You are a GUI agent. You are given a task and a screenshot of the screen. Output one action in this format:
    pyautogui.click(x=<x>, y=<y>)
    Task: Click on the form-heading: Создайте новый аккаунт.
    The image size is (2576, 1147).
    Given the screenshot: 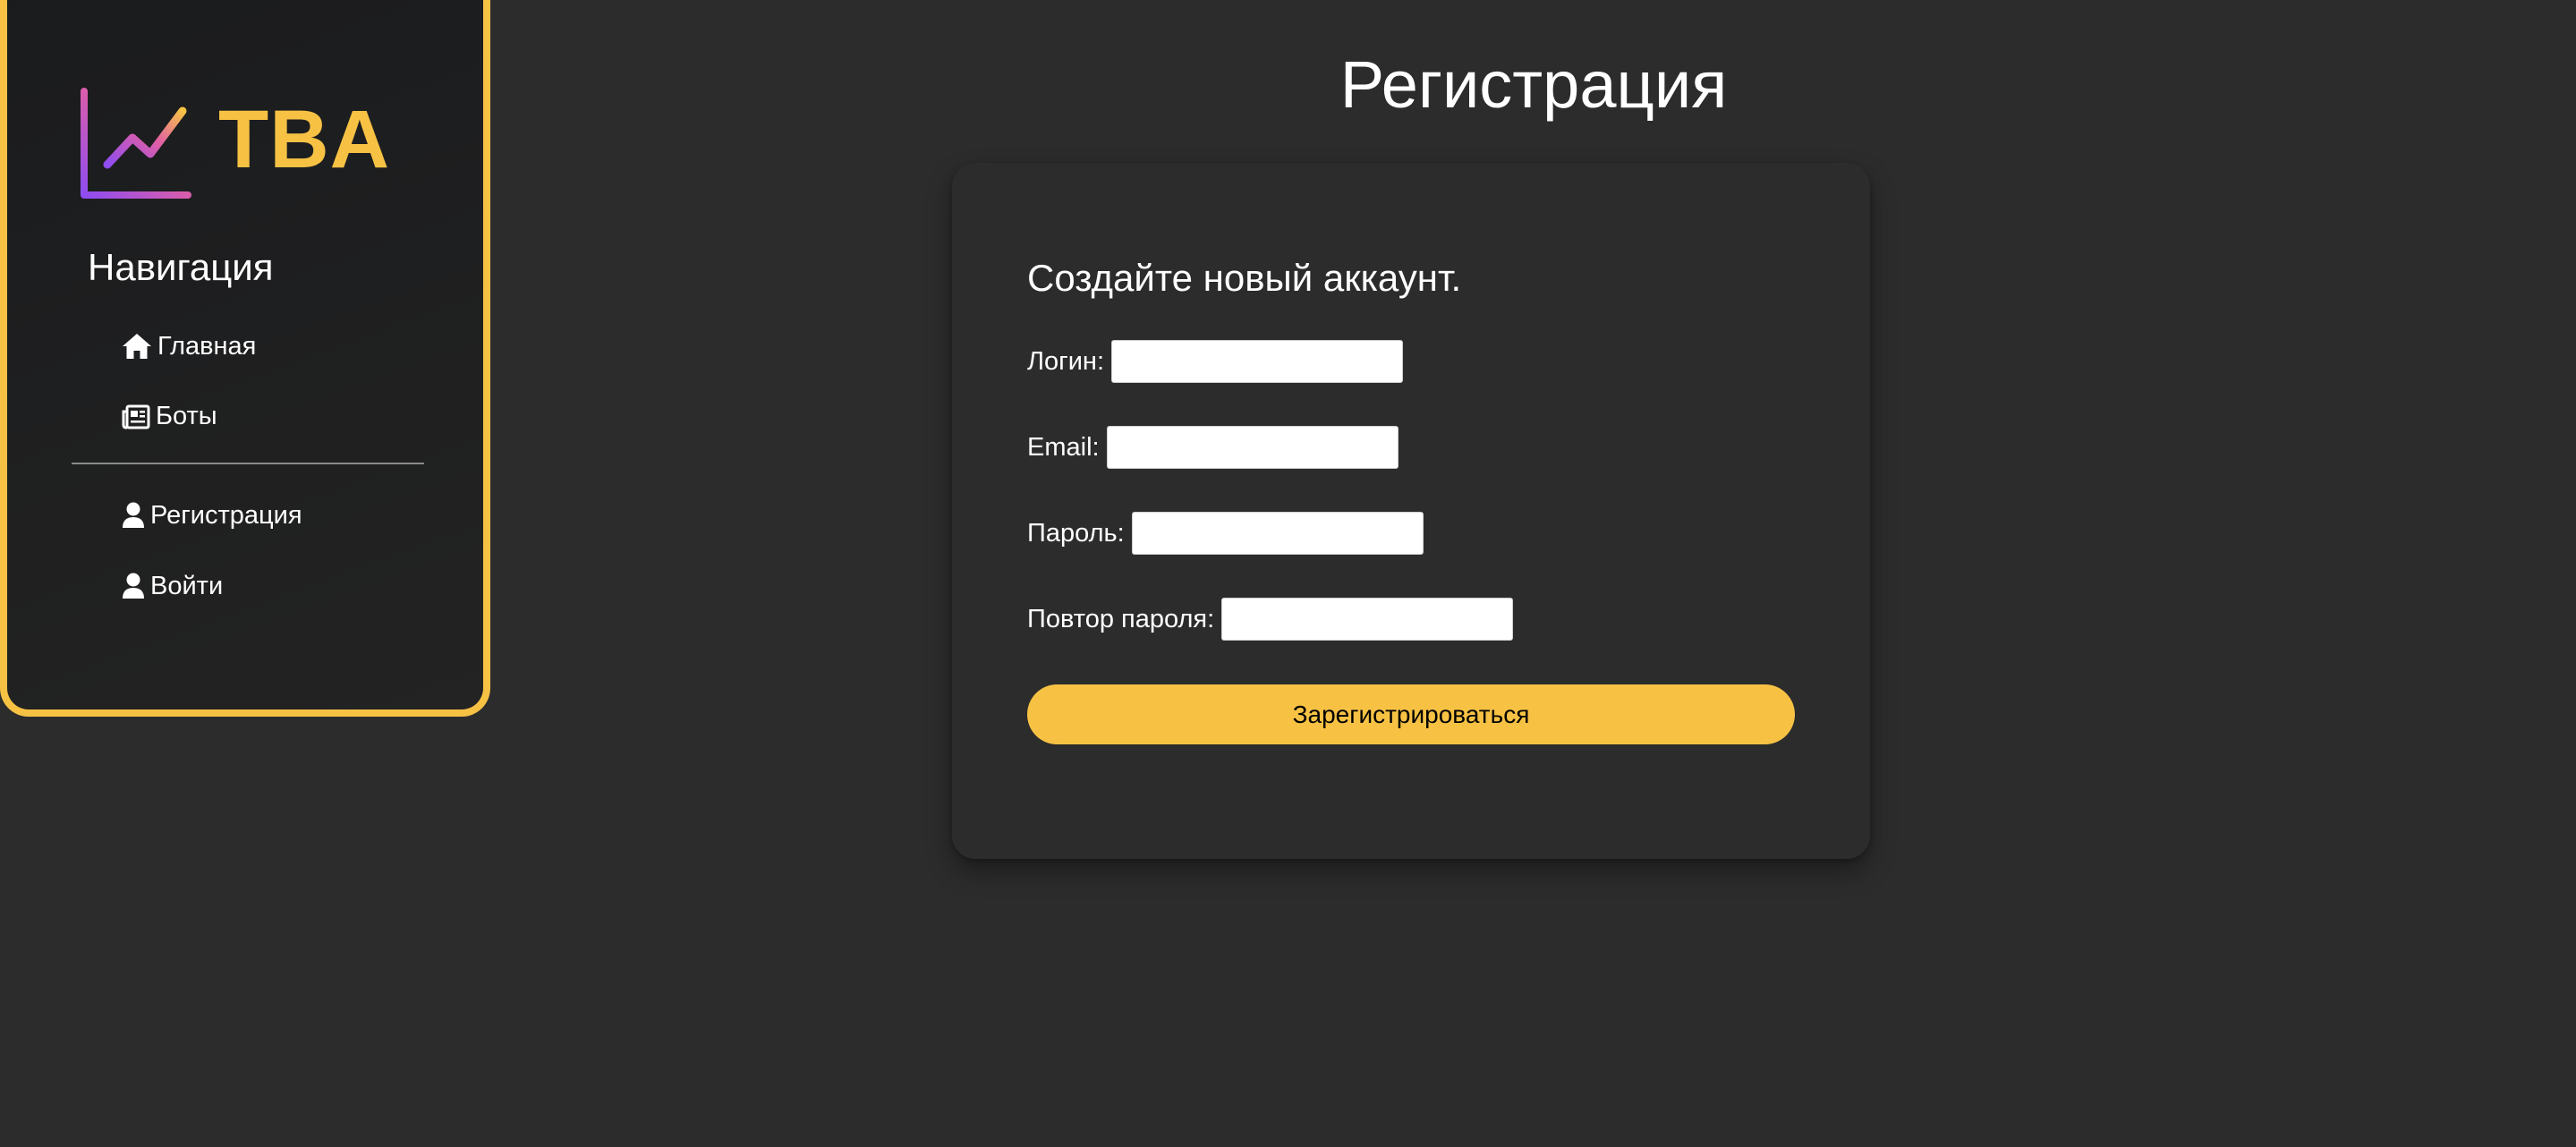 What is the action you would take?
    pyautogui.click(x=1244, y=278)
    